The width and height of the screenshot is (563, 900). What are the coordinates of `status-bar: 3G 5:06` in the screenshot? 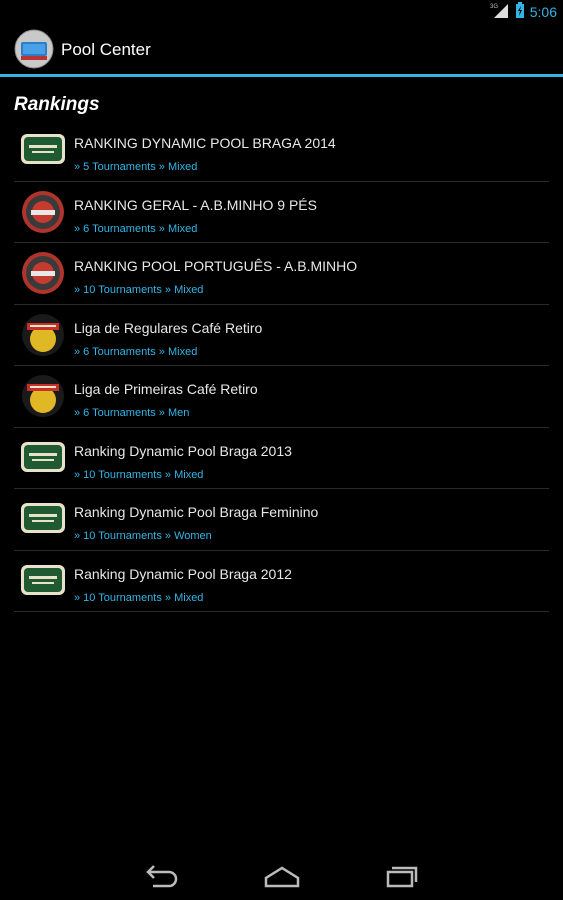 It's located at (281, 12).